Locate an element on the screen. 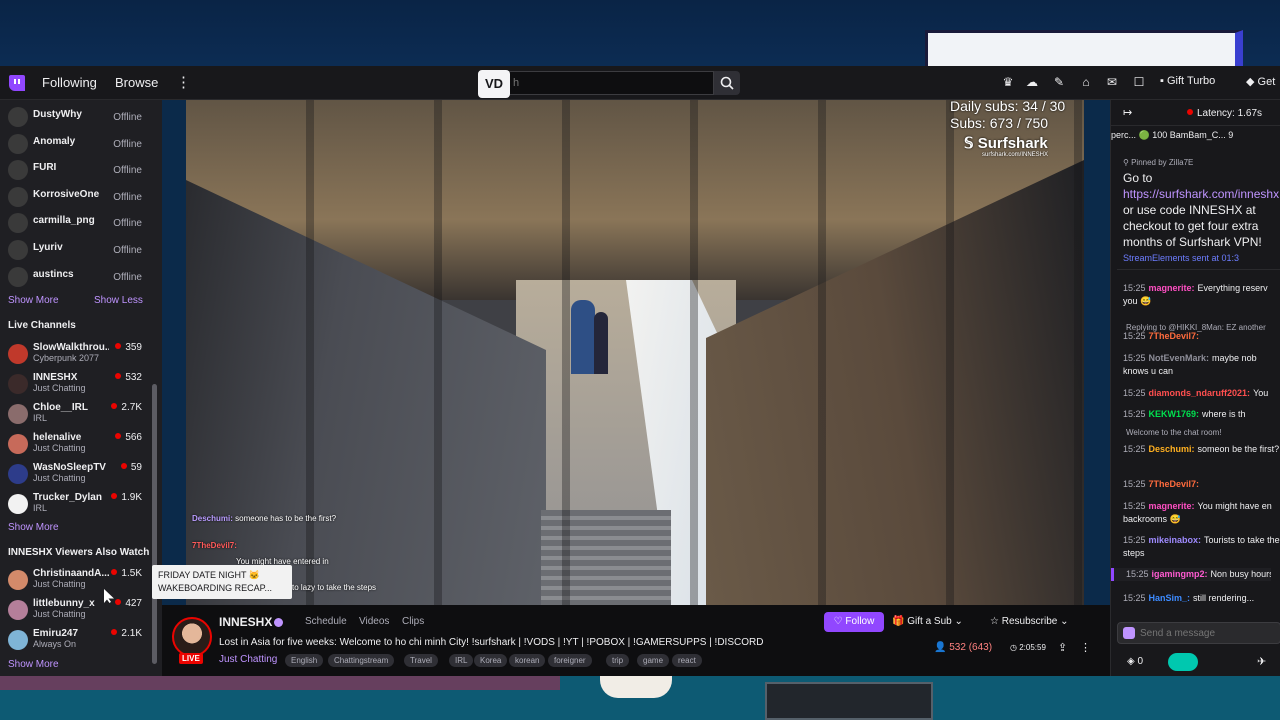  tag-korean: korean is located at coordinates (527, 660).